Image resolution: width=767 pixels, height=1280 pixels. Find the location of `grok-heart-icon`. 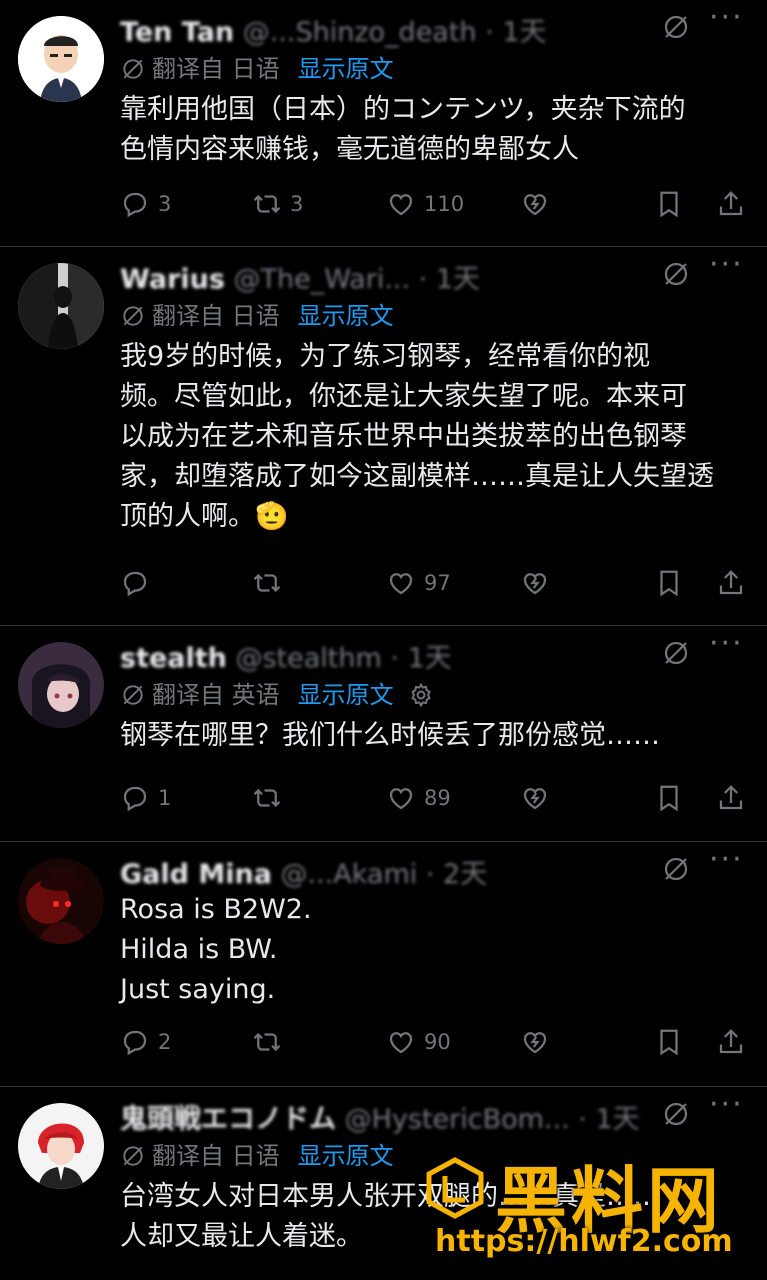

grok-heart-icon is located at coordinates (535, 798).